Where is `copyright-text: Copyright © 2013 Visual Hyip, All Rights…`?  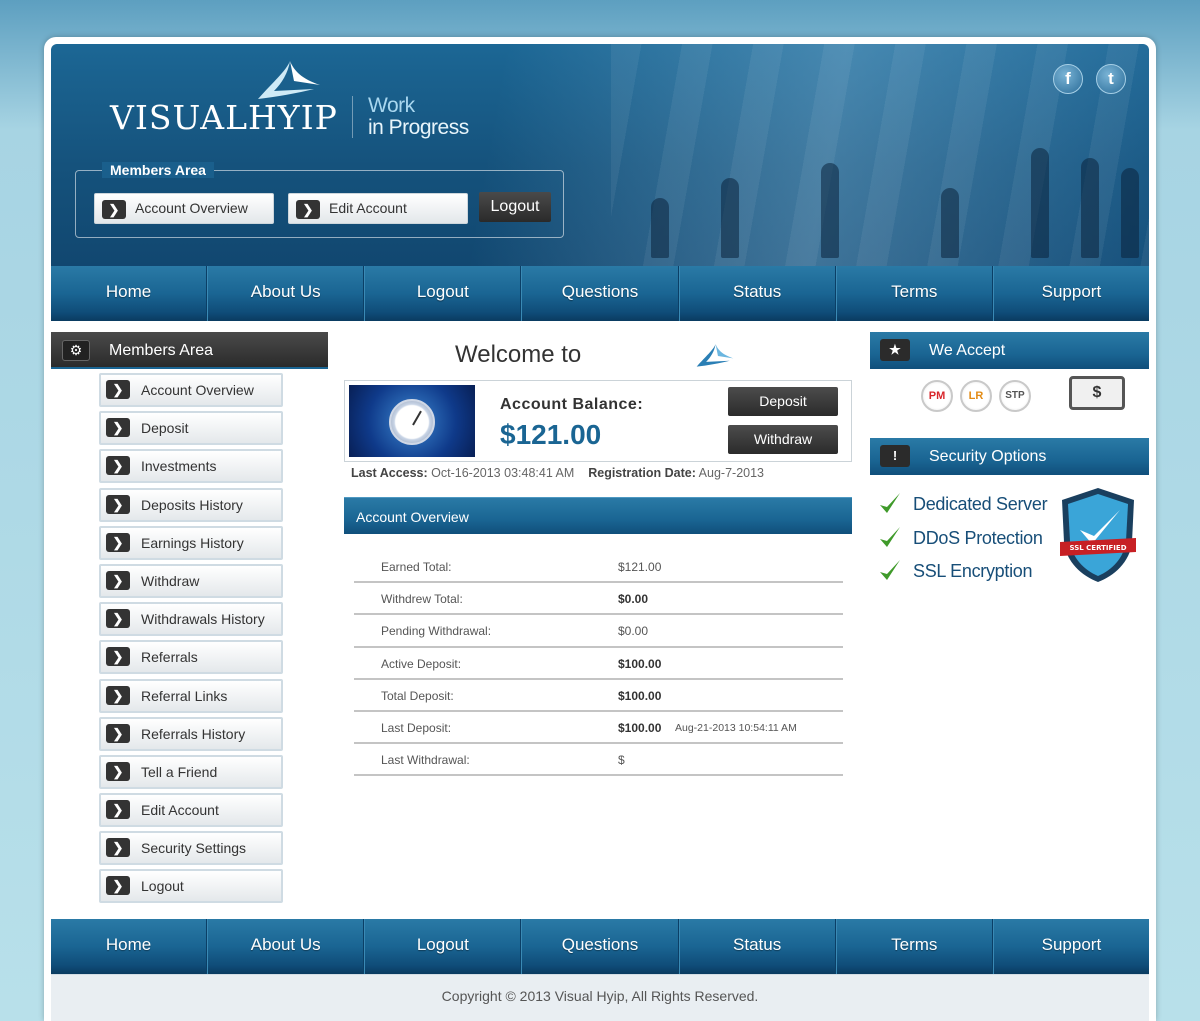
copyright-text: Copyright © 2013 Visual Hyip, All Rights… is located at coordinates (600, 996).